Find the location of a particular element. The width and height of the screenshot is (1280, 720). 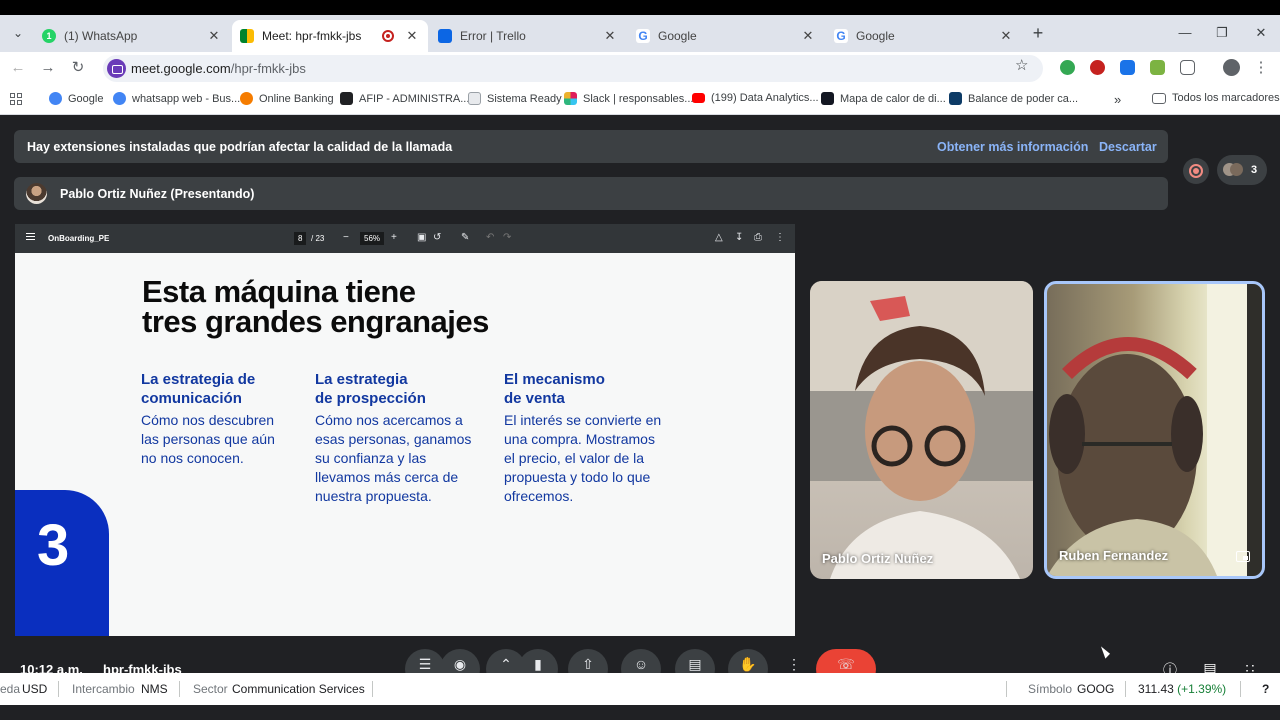

extension-green-icon is located at coordinates (1067, 67).